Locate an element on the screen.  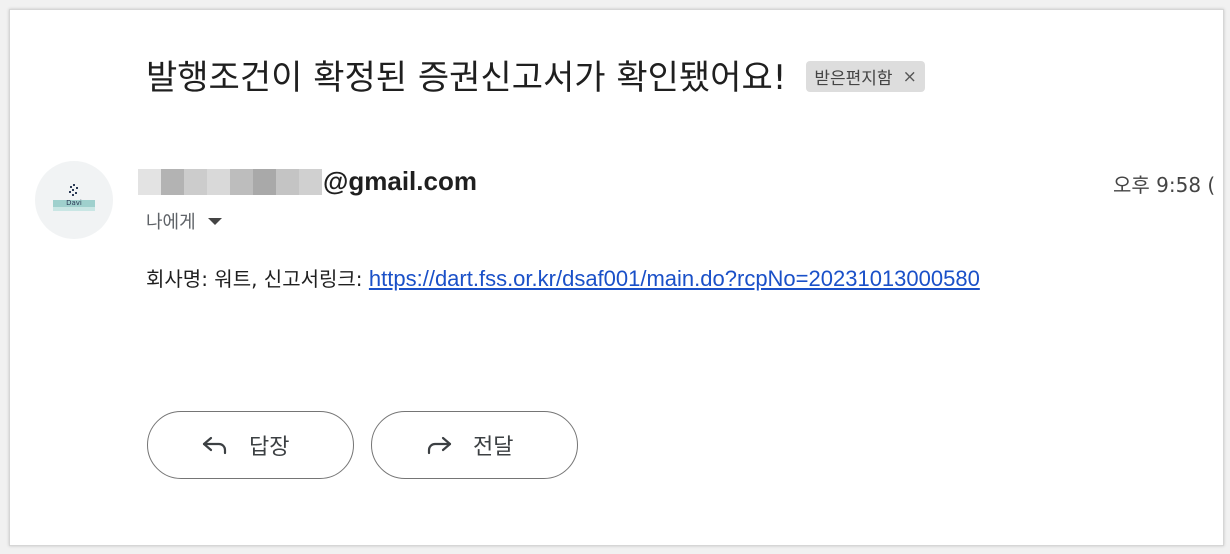
forward-button: 전달 is located at coordinates (474, 445).